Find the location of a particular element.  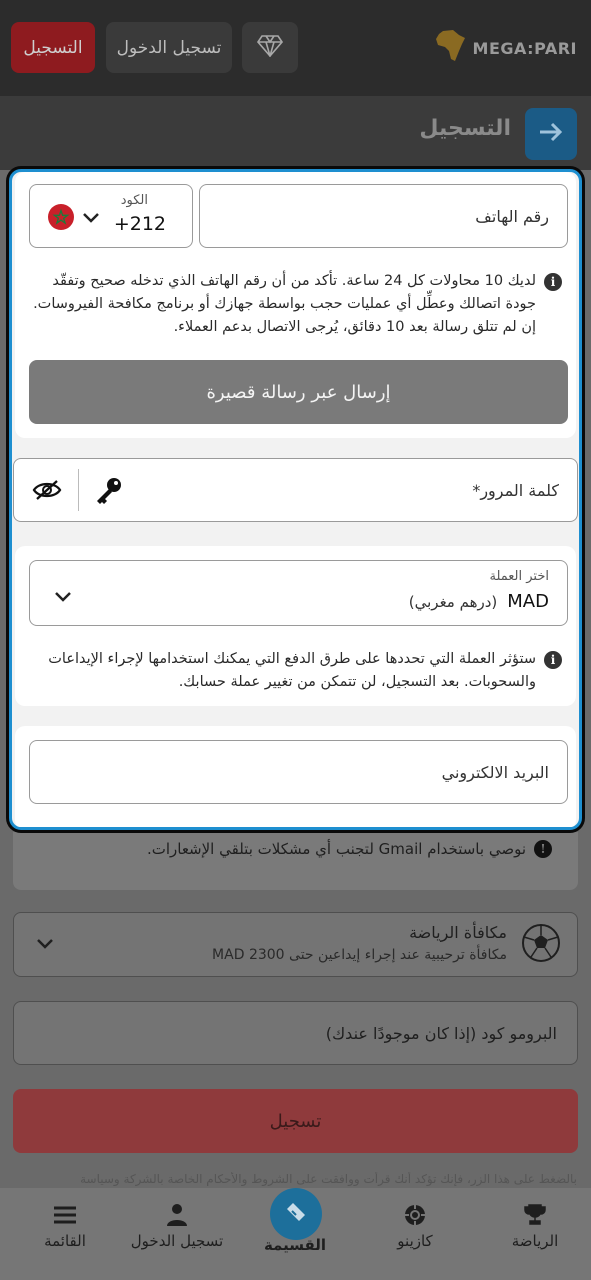

page-title: التسجيل is located at coordinates (465, 128).